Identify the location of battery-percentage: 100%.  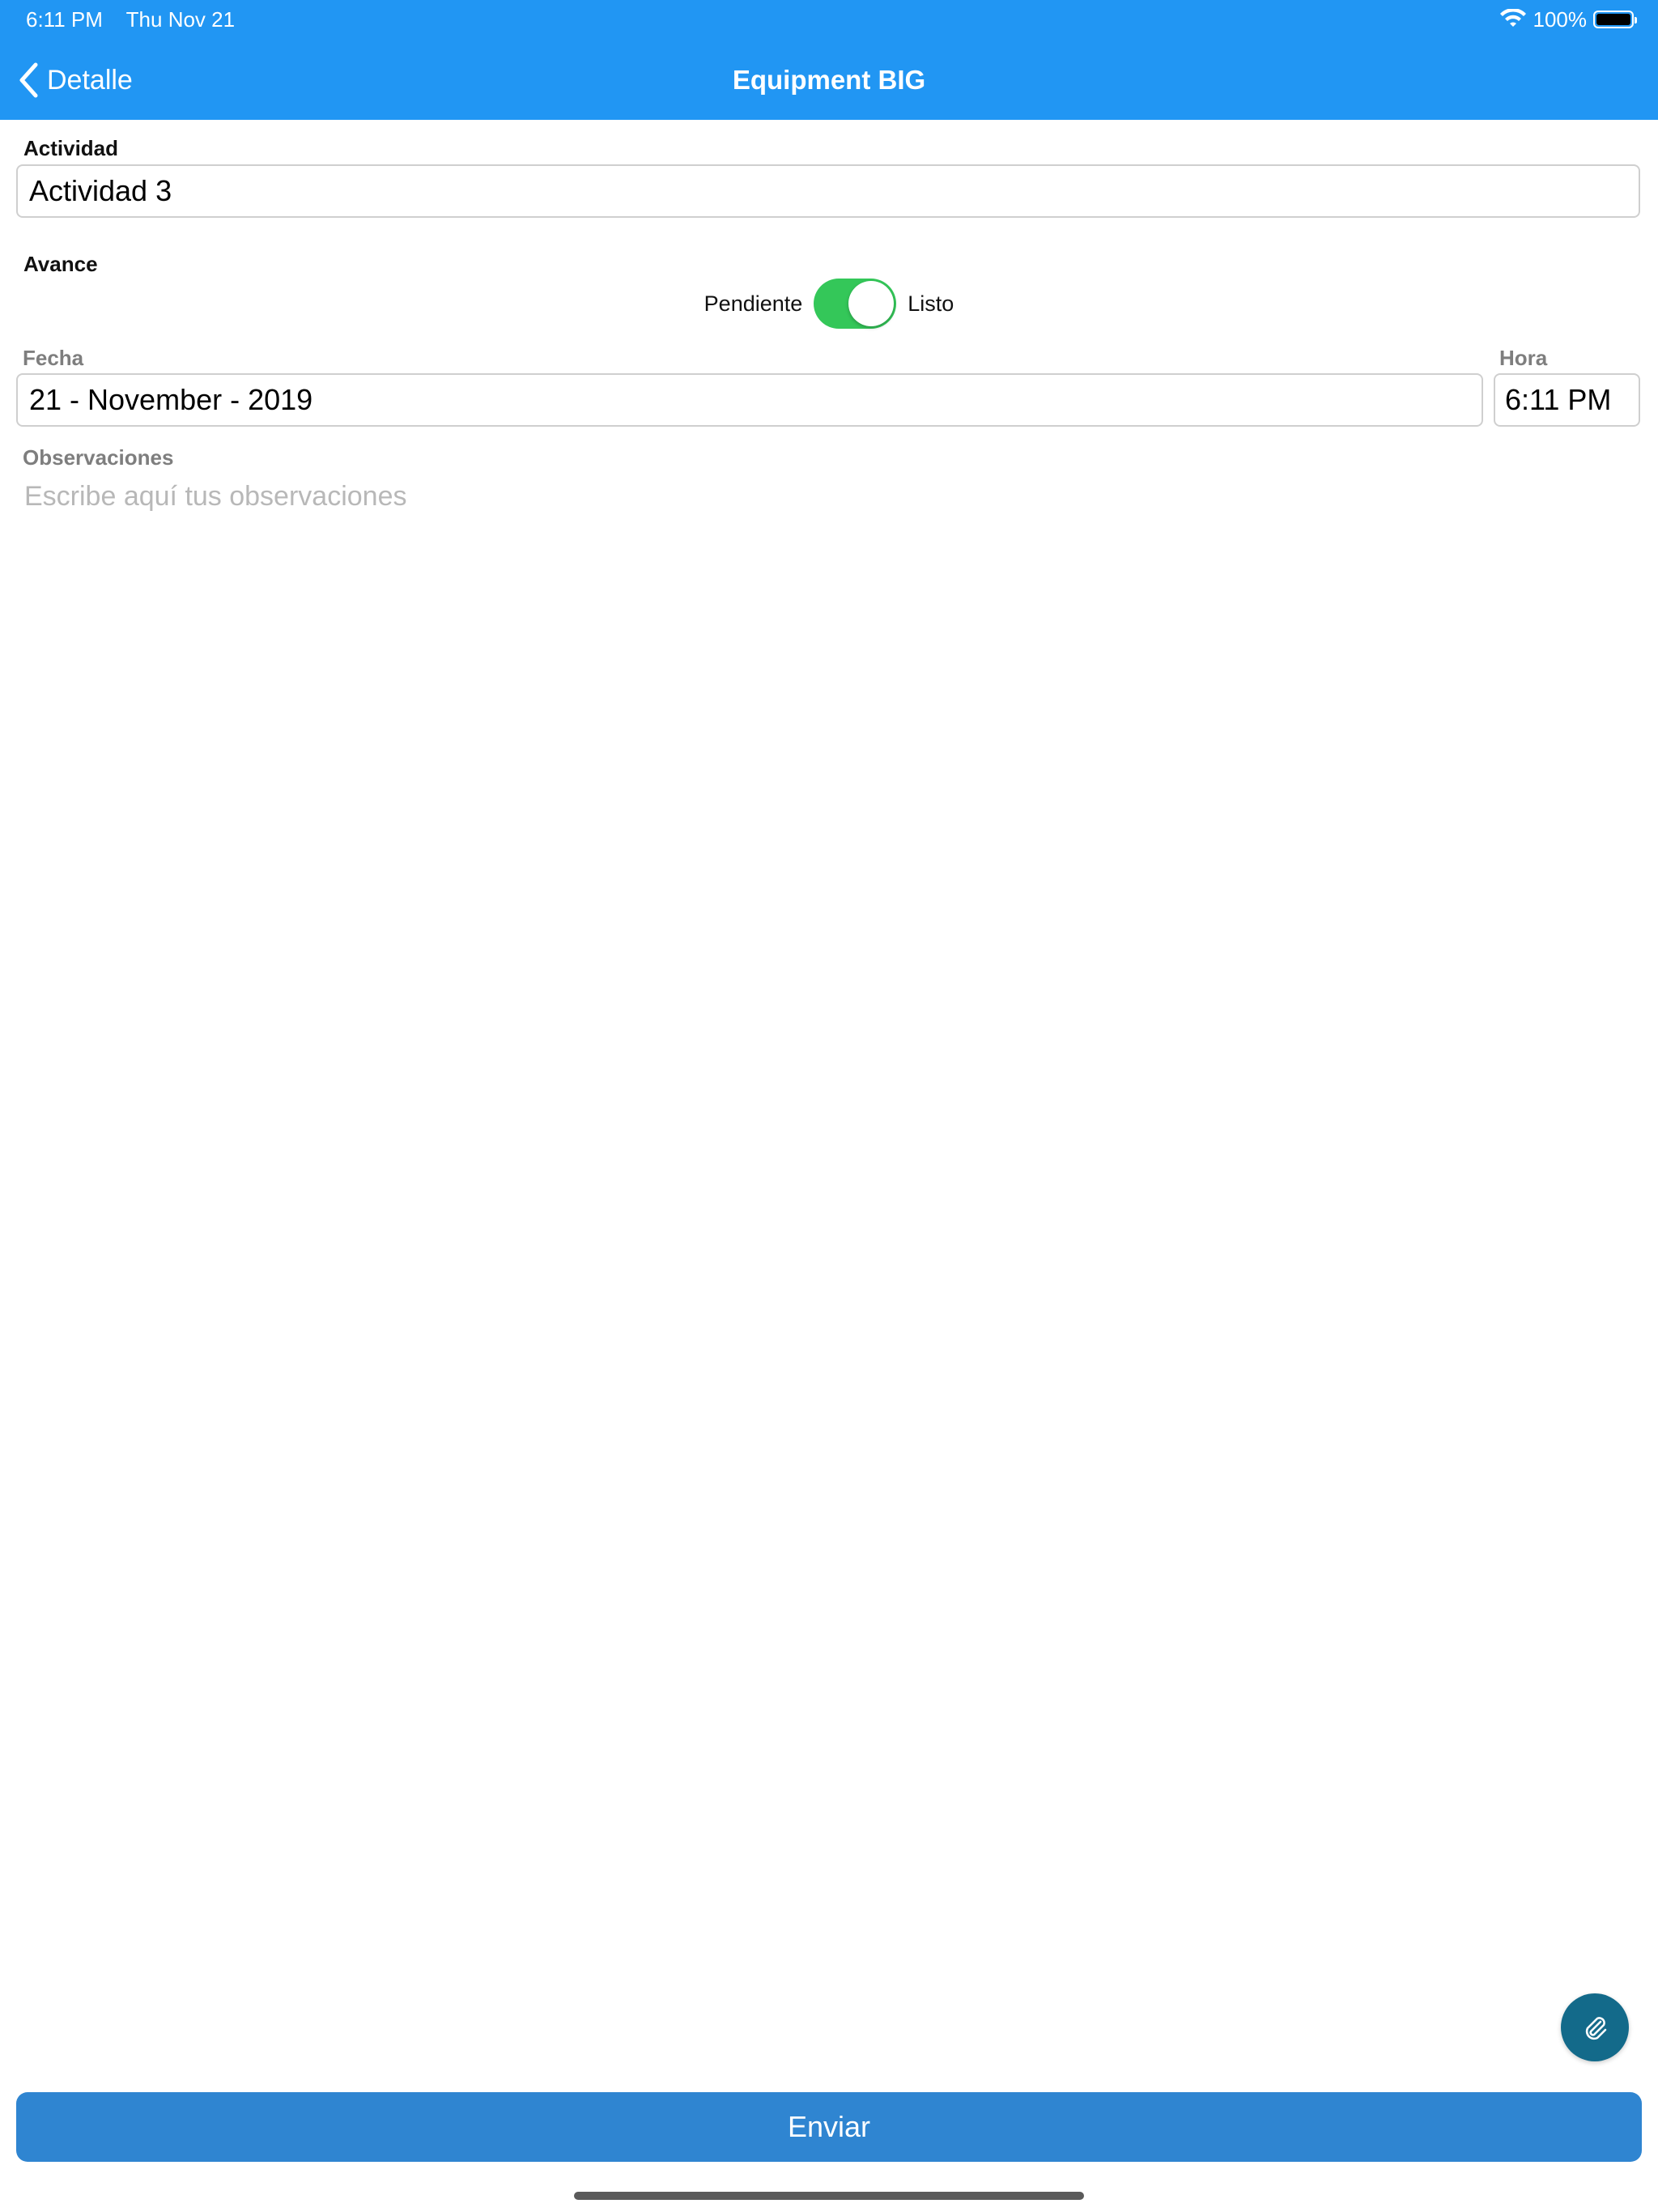
(1560, 19).